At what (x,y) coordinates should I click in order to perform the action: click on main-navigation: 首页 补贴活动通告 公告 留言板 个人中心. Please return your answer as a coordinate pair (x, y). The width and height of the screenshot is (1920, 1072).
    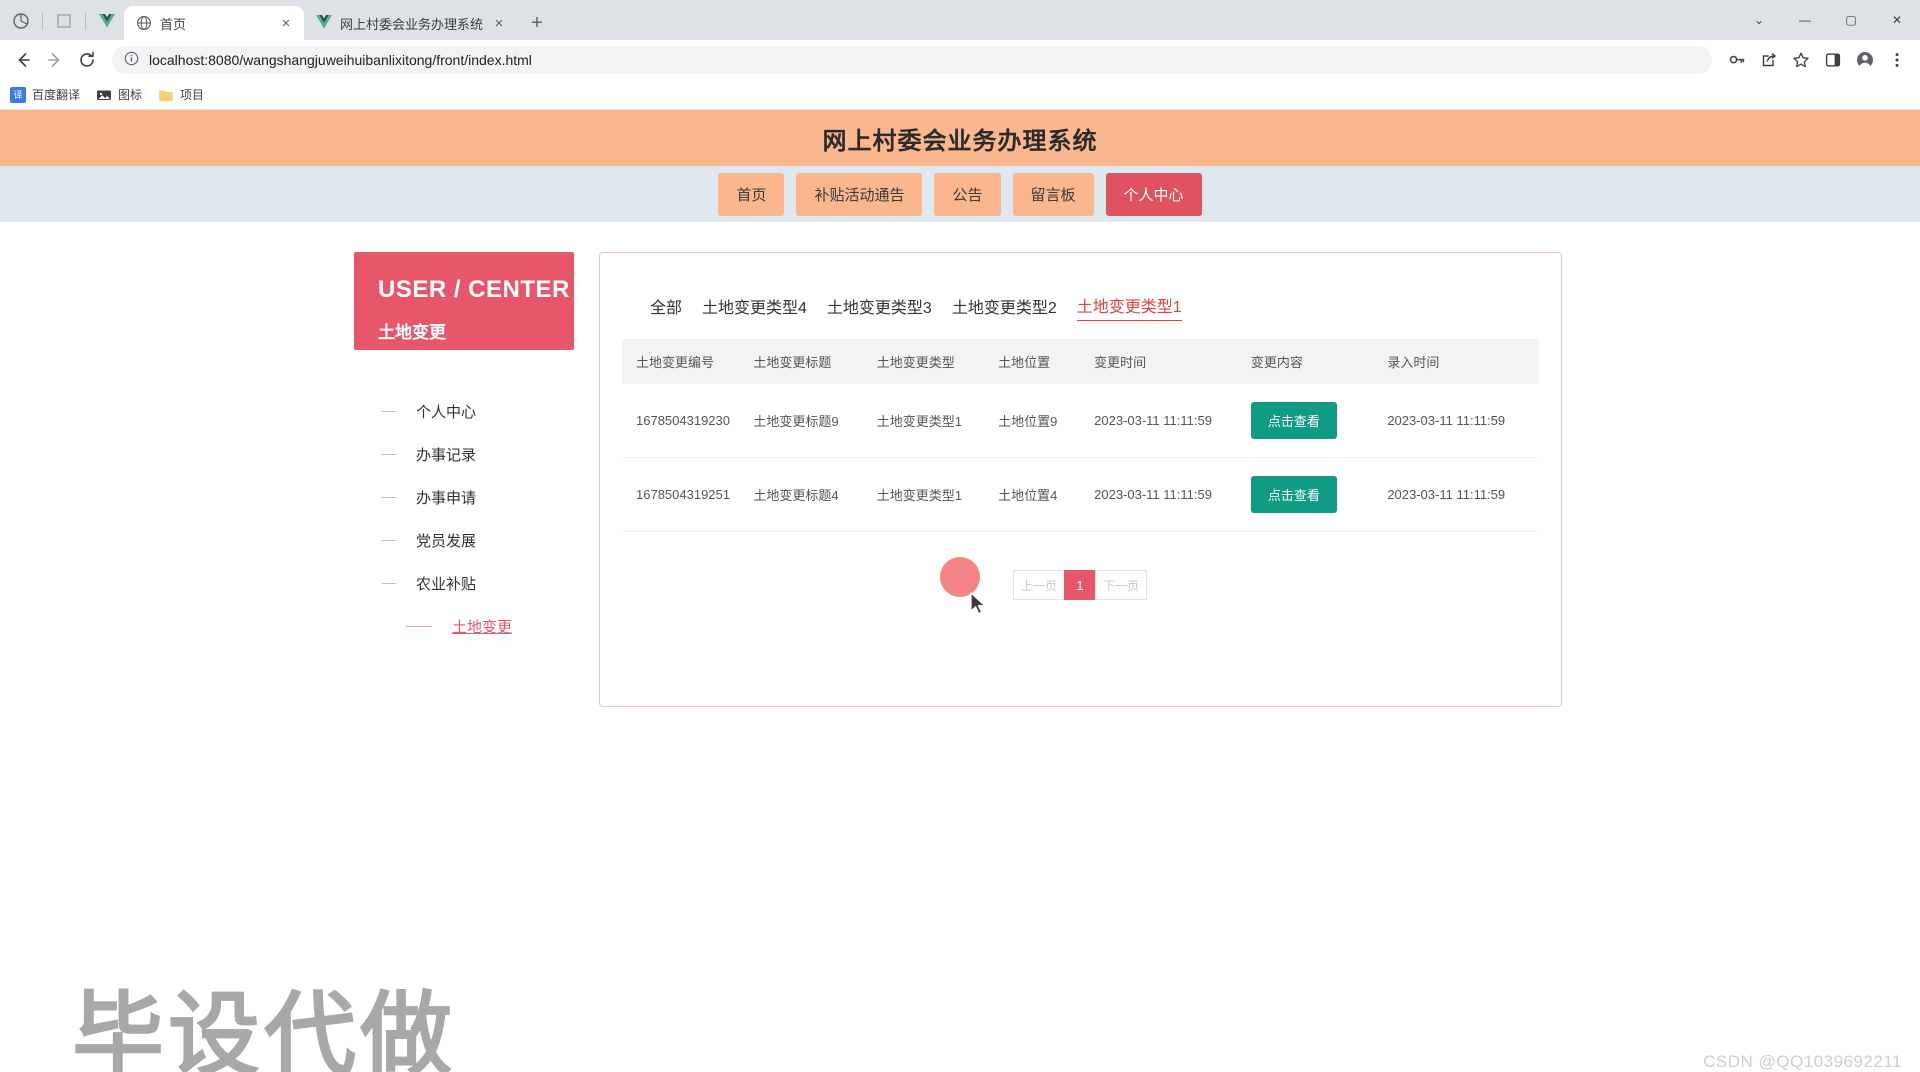
    Looking at the image, I should click on (960, 194).